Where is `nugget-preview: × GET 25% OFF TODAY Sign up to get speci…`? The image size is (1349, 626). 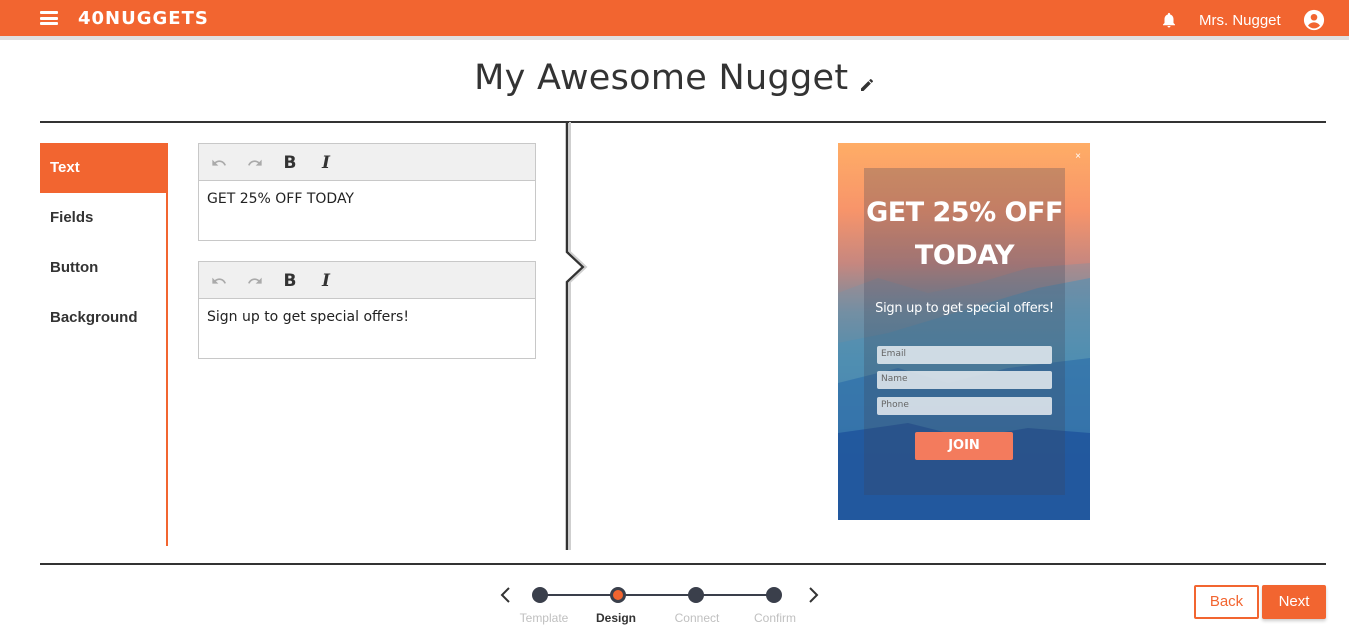
nugget-preview: × GET 25% OFF TODAY Sign up to get speci… is located at coordinates (964, 331).